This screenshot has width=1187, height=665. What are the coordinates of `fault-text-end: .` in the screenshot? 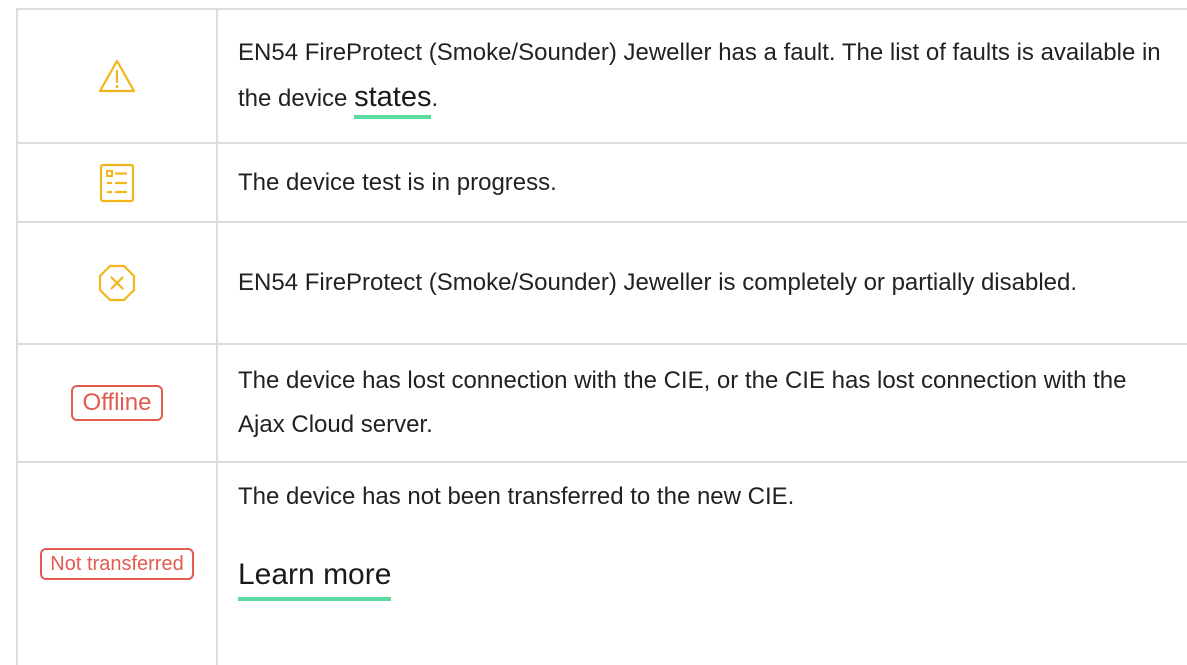 It's located at (435, 98).